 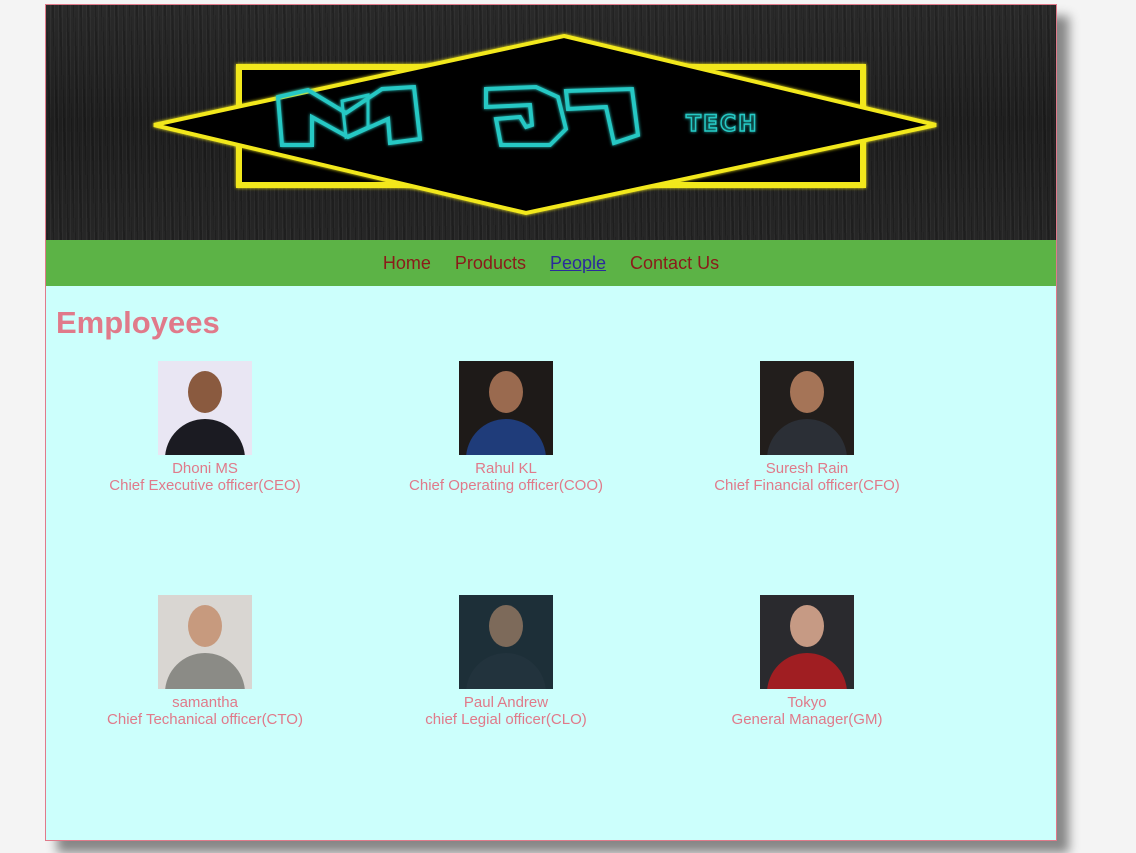 I want to click on employee-card: Paul Andrew chief Legial officer(CLO), so click(x=506, y=661).